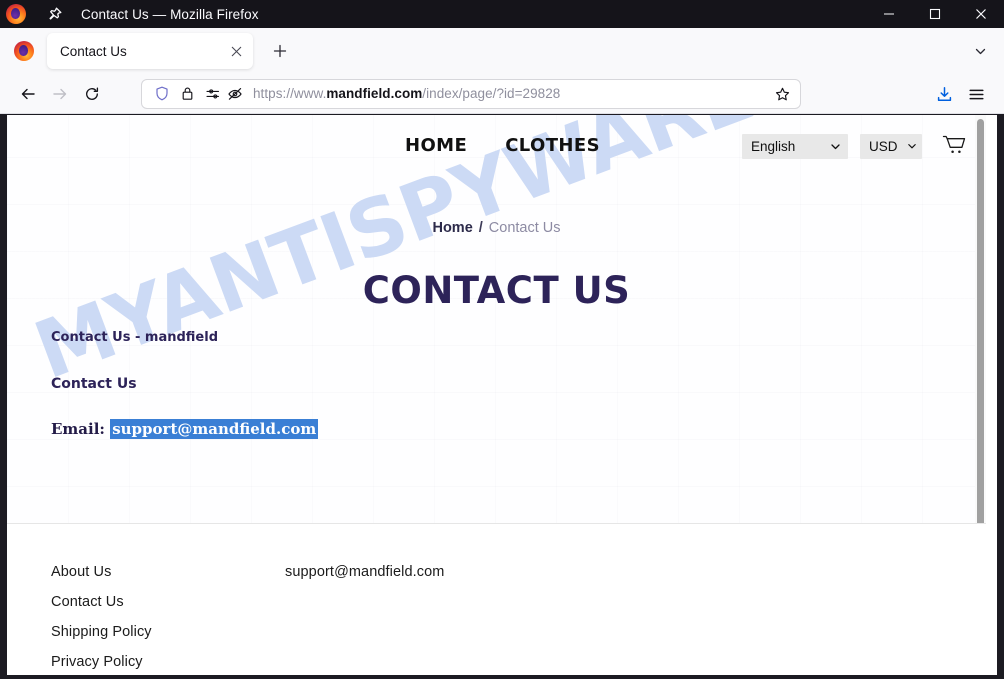 Image resolution: width=1004 pixels, height=679 pixels. Describe the element at coordinates (234, 93) in the screenshot. I see `eye-slash-icon` at that location.